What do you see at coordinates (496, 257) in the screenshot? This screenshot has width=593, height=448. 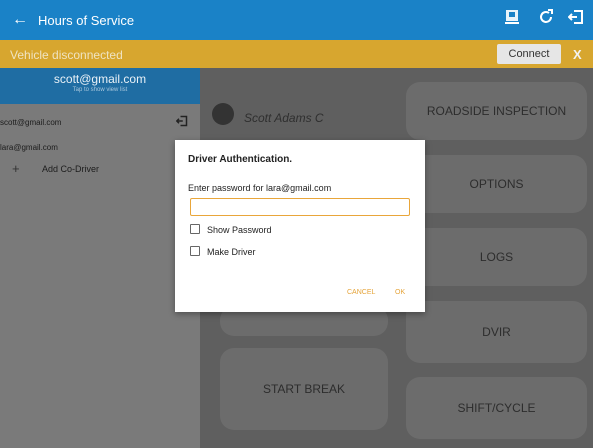 I see `logs-button: LOGS` at bounding box center [496, 257].